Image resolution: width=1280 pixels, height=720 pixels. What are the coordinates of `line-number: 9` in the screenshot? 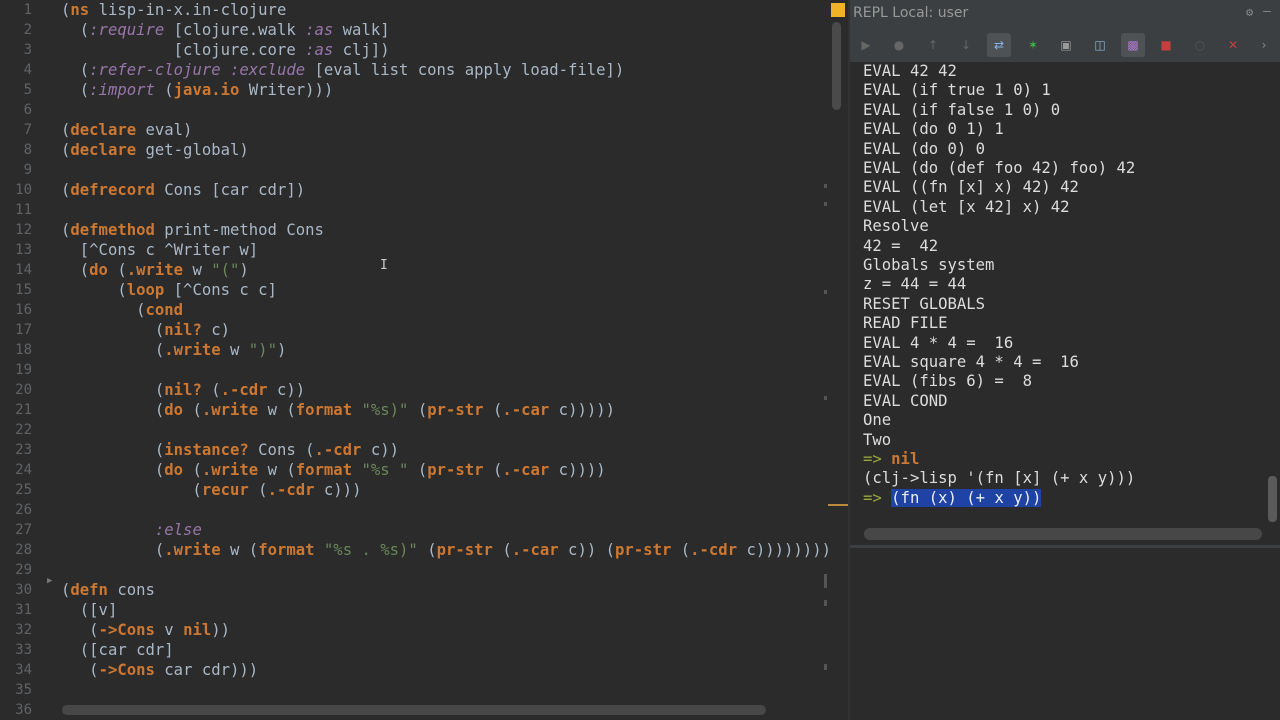 It's located at (27, 170).